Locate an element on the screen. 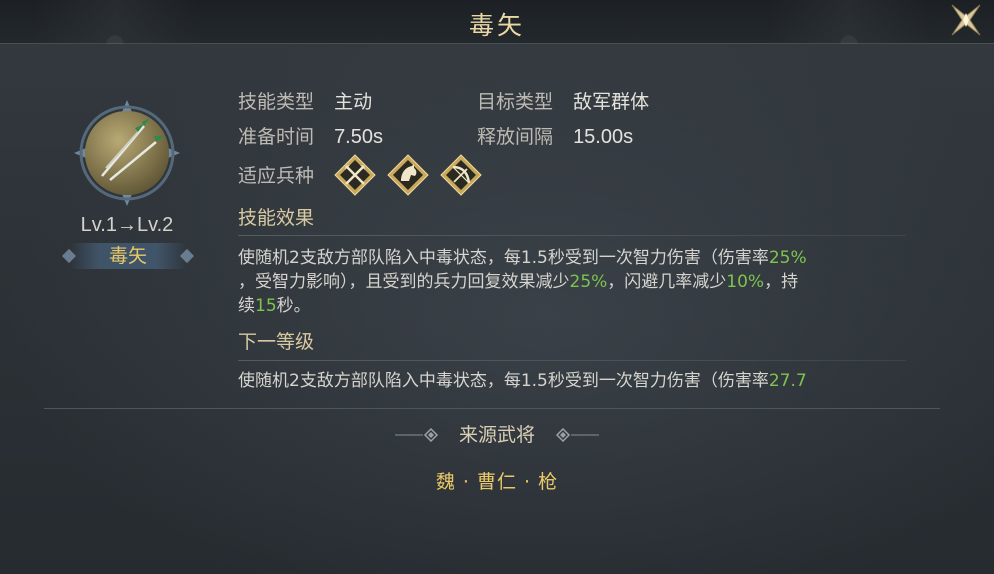 This screenshot has height=574, width=994. source-general: 魏 · 曹仁 · 枪 is located at coordinates (497, 480).